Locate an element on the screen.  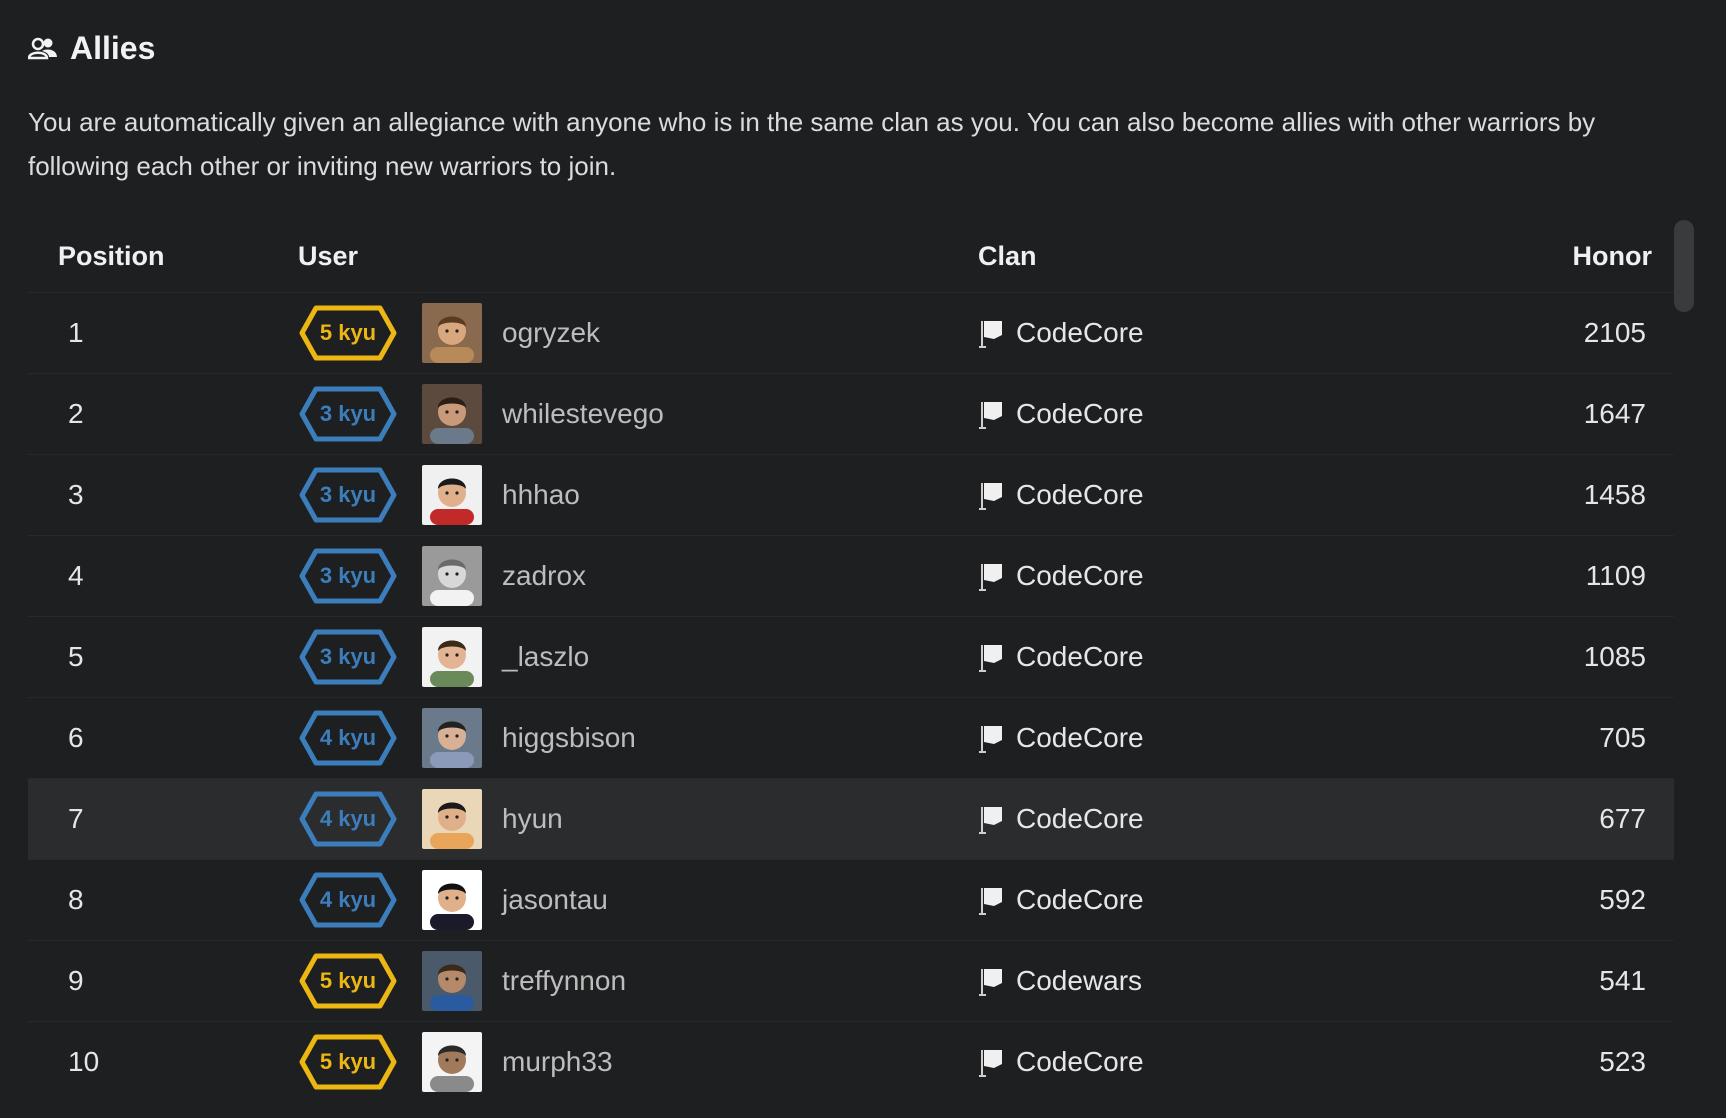
table-row: 3 3 kyu hhhao CodeCore 1458 is located at coordinates (851, 495).